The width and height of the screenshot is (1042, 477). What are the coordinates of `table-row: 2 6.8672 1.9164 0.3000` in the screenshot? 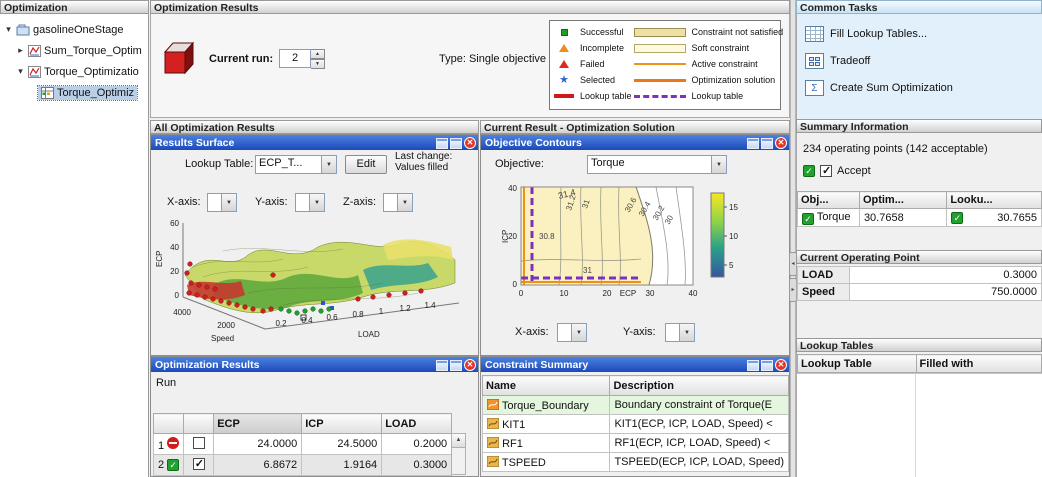 It's located at (302, 465).